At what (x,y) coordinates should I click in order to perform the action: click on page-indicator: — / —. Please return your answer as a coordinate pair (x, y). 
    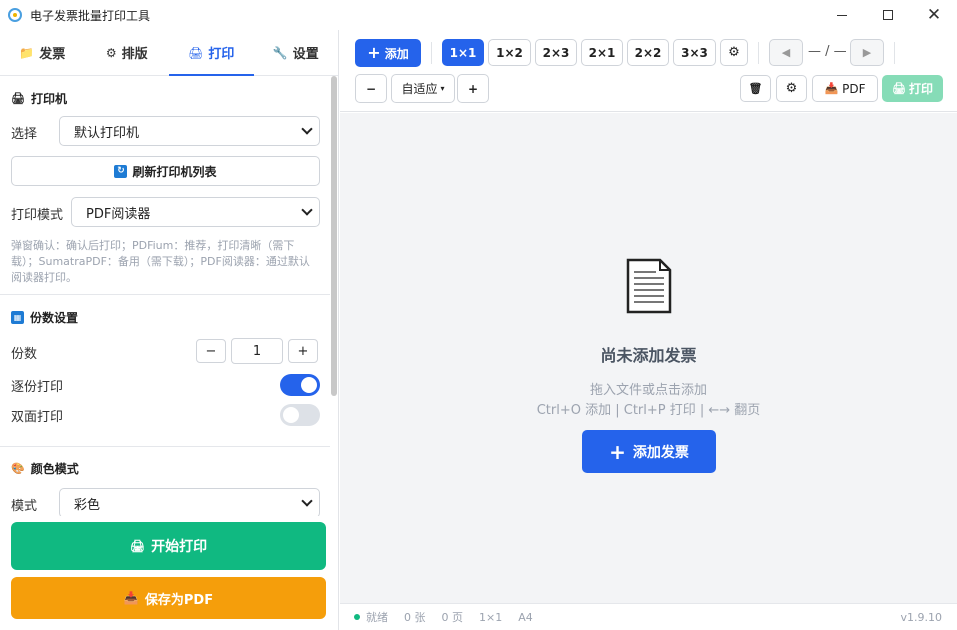
    Looking at the image, I should click on (827, 51).